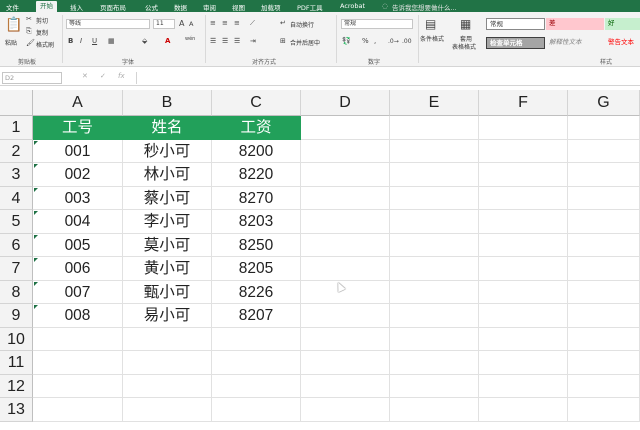  What do you see at coordinates (256, 292) in the screenshot?
I see `data-cell: 8226` at bounding box center [256, 292].